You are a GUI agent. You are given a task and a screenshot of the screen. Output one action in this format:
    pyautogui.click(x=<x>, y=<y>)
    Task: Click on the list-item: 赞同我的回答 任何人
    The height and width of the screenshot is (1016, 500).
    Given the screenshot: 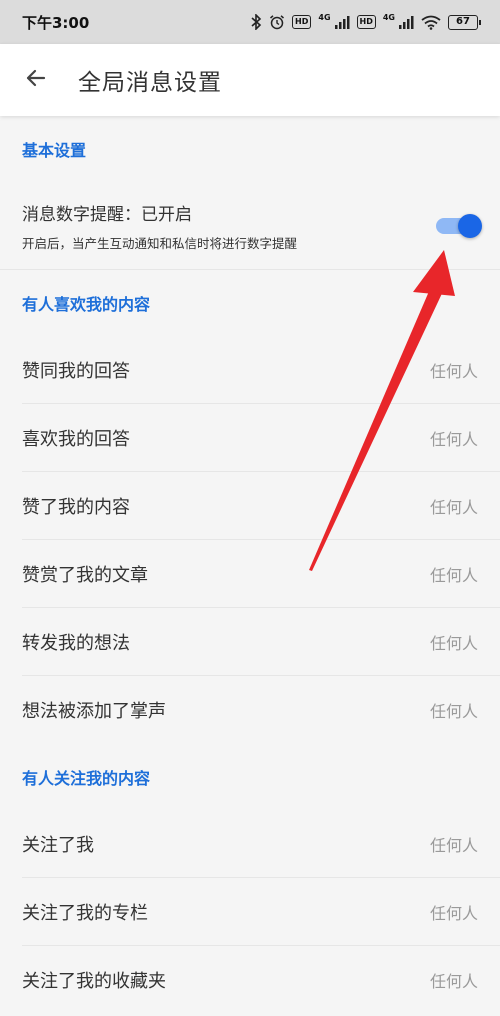 What is the action you would take?
    pyautogui.click(x=261, y=370)
    